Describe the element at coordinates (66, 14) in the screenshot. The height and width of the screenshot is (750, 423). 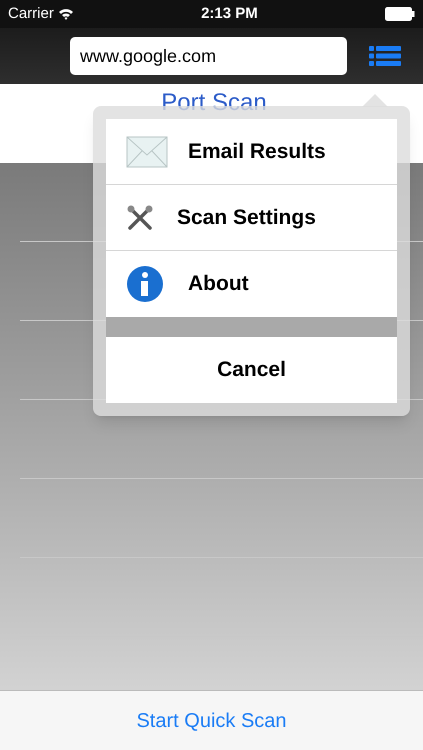
I see `wifi-icon` at that location.